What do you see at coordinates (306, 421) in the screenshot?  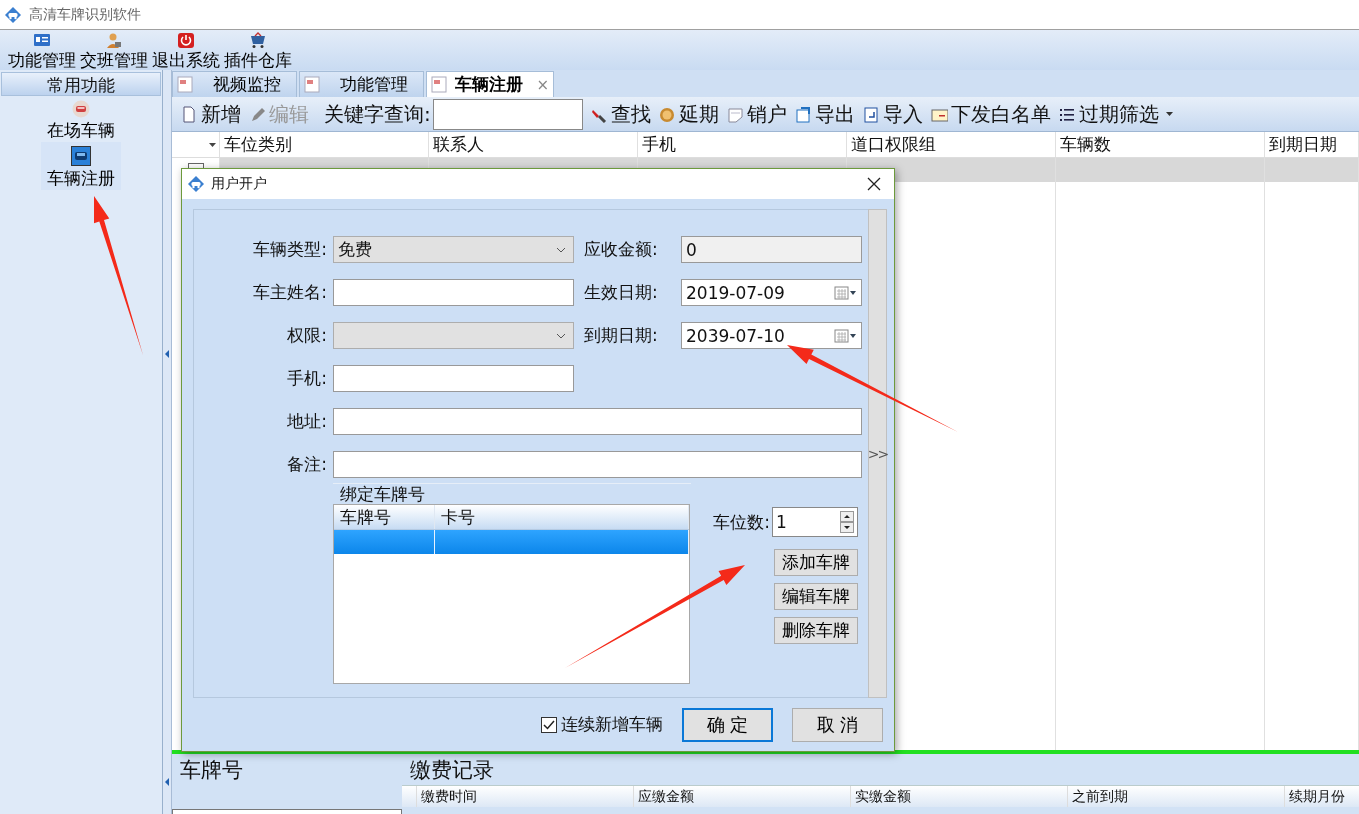 I see `field-label: 地址:` at bounding box center [306, 421].